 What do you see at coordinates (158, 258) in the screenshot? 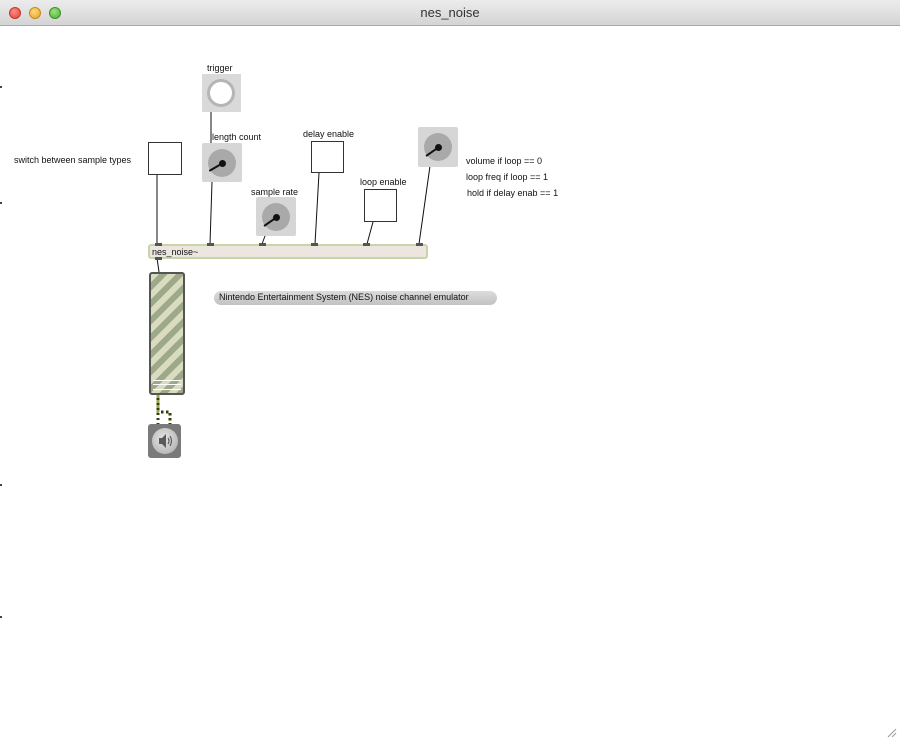
I see `outlet` at bounding box center [158, 258].